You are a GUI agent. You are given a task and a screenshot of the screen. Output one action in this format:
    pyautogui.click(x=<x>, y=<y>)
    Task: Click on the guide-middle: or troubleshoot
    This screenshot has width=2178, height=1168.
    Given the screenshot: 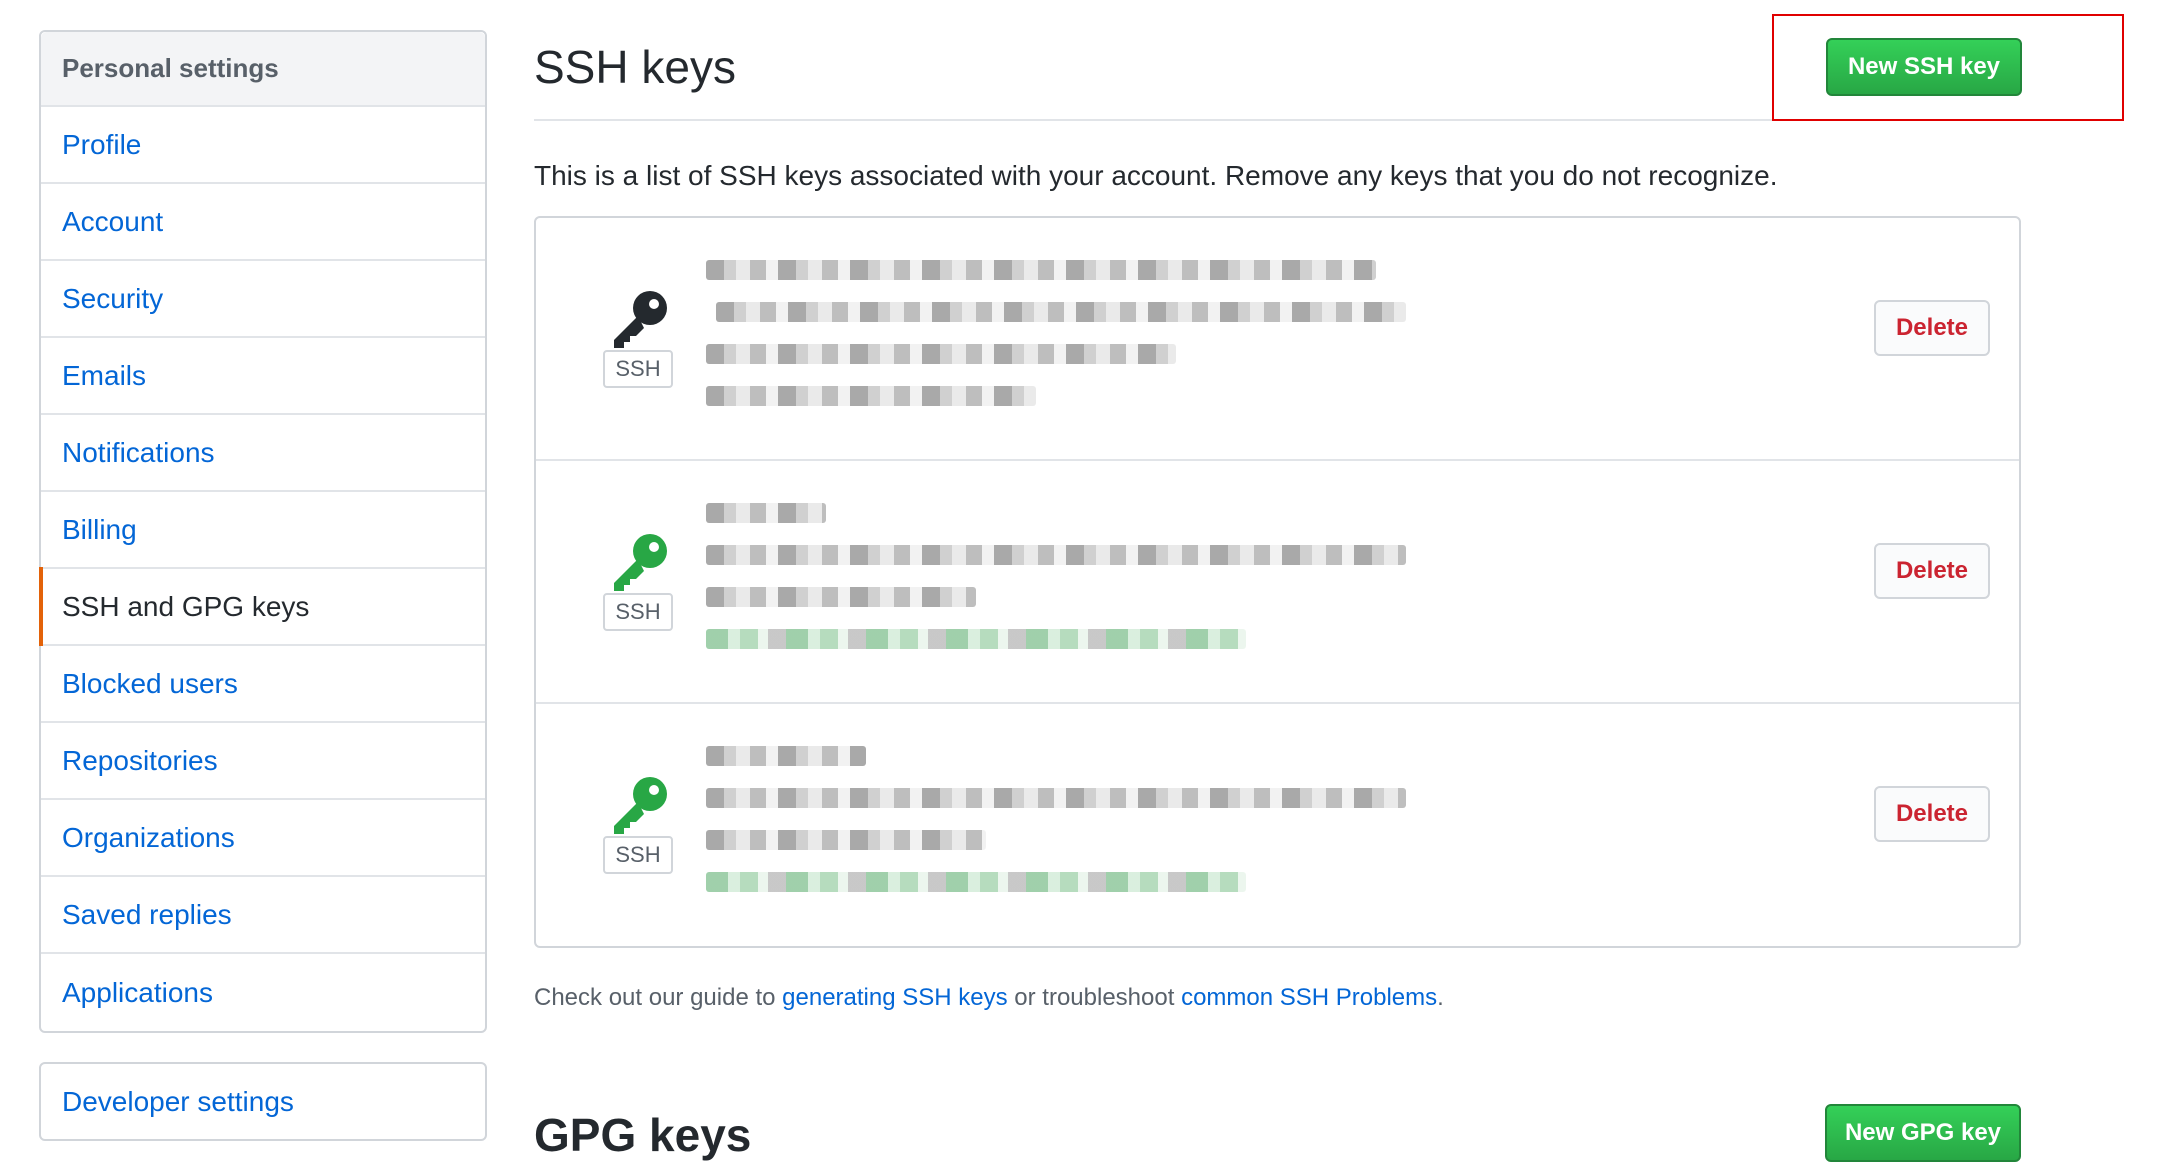 What is the action you would take?
    pyautogui.click(x=1094, y=997)
    